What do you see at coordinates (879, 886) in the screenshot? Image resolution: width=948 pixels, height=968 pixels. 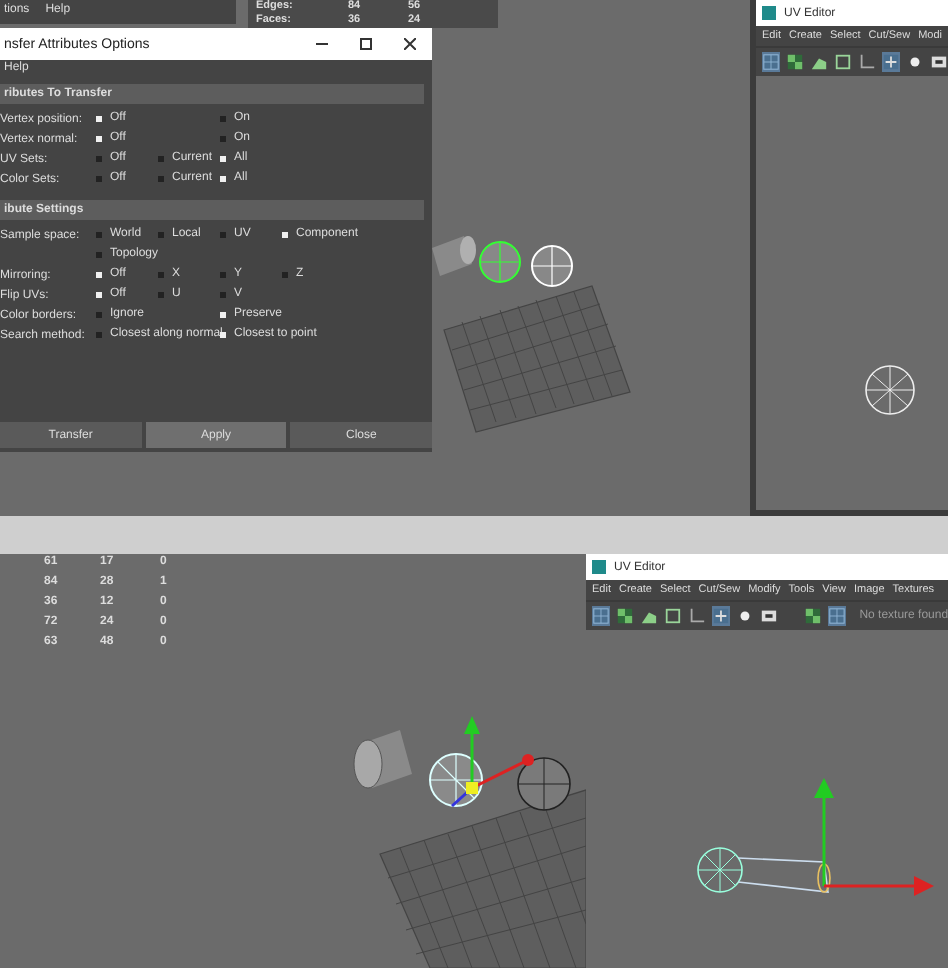 I see `x-axis-arrow` at bounding box center [879, 886].